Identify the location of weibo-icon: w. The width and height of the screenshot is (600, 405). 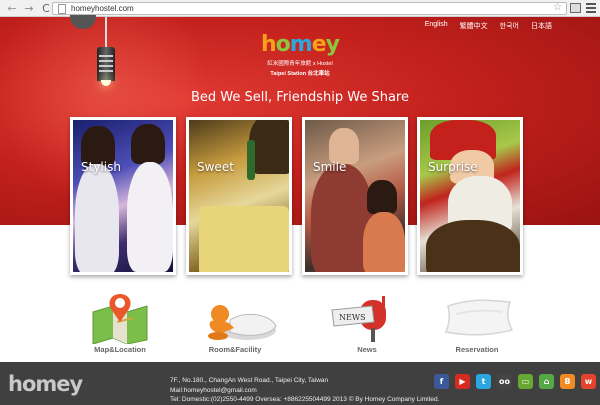
(588, 381).